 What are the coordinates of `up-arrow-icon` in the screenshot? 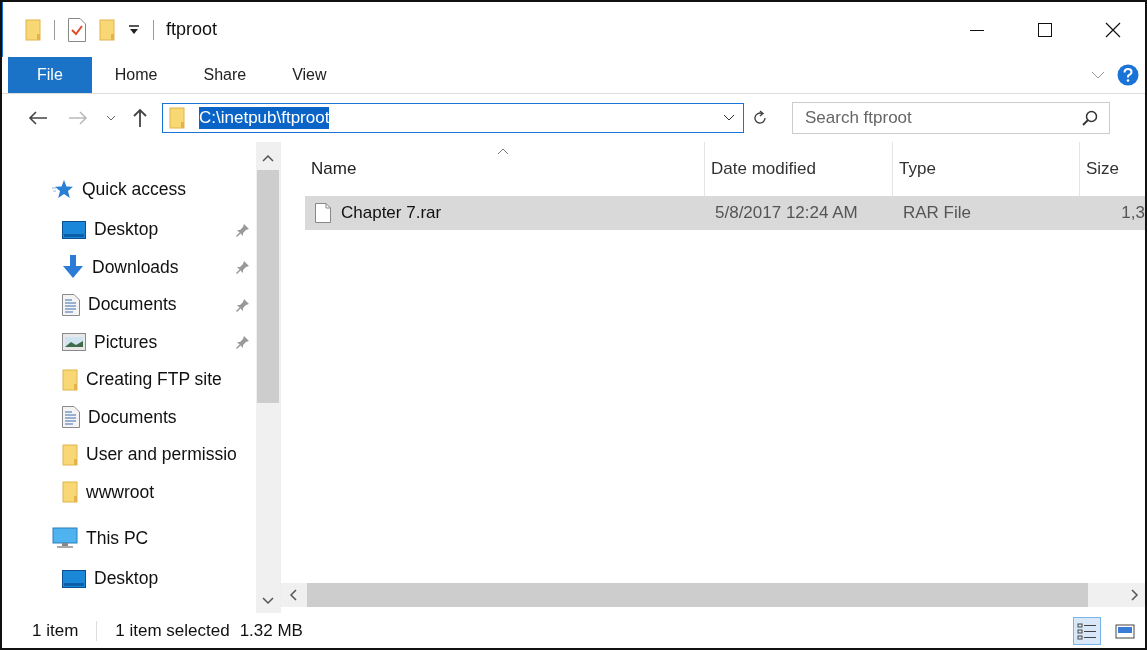 It's located at (140, 118).